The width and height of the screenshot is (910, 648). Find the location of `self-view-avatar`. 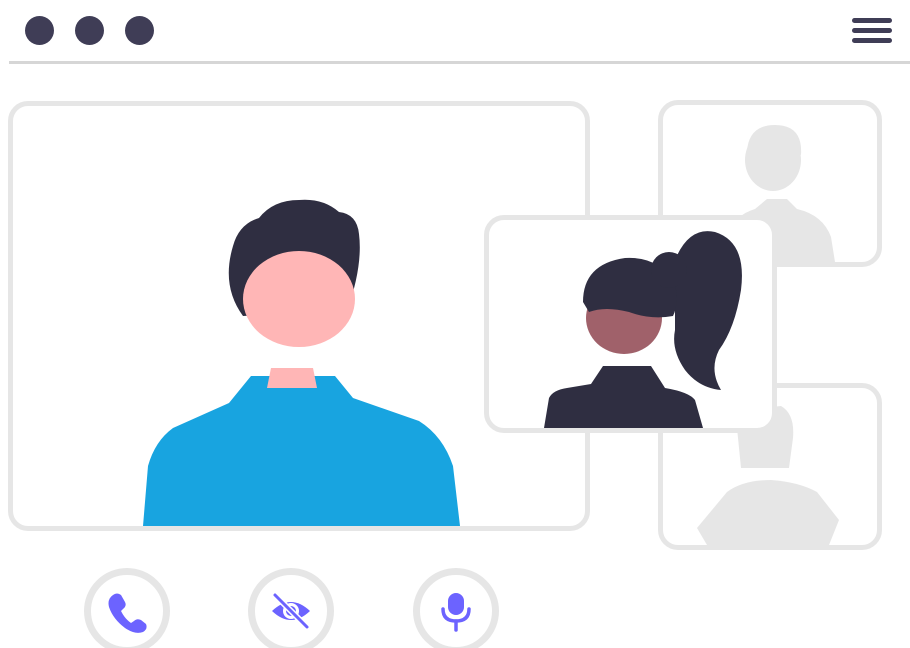

self-view-avatar is located at coordinates (643, 329).